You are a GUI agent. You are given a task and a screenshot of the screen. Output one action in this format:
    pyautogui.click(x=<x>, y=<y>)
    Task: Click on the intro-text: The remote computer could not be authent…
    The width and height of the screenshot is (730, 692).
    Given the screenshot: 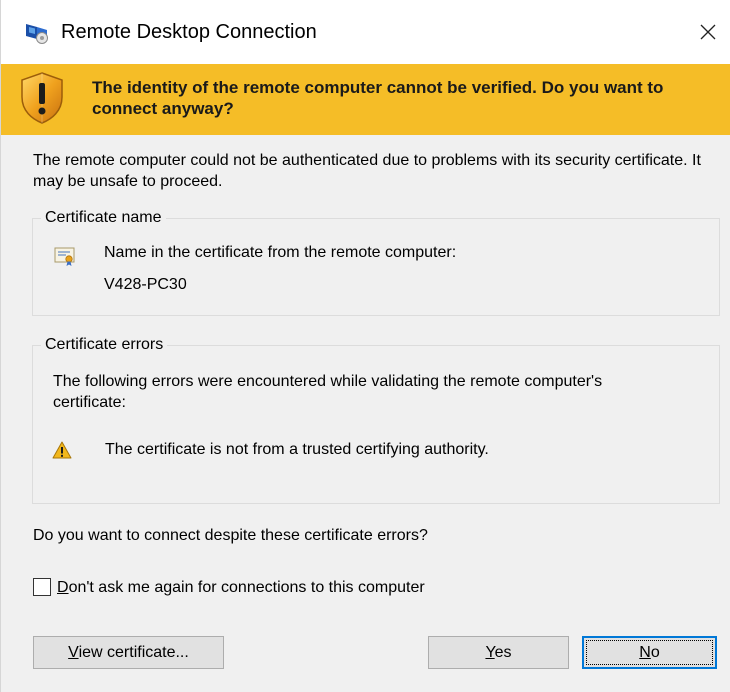 What is the action you would take?
    pyautogui.click(x=367, y=171)
    